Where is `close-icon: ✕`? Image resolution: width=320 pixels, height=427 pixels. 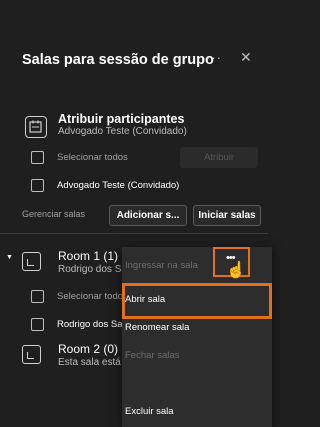
close-icon: ✕ is located at coordinates (246, 57).